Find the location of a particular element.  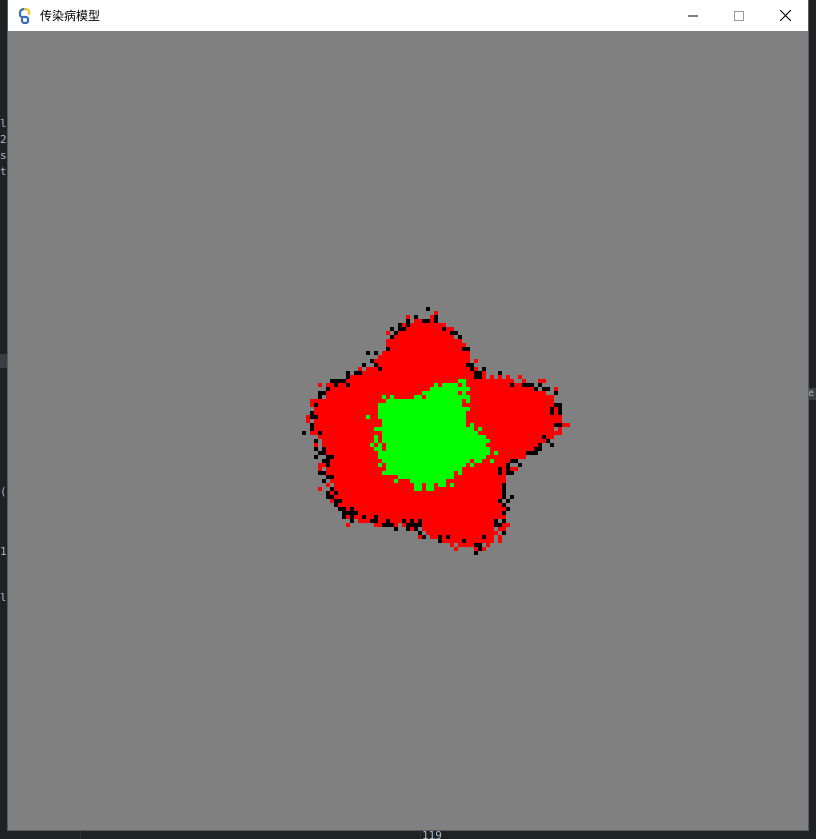

maximize-button is located at coordinates (739, 15).